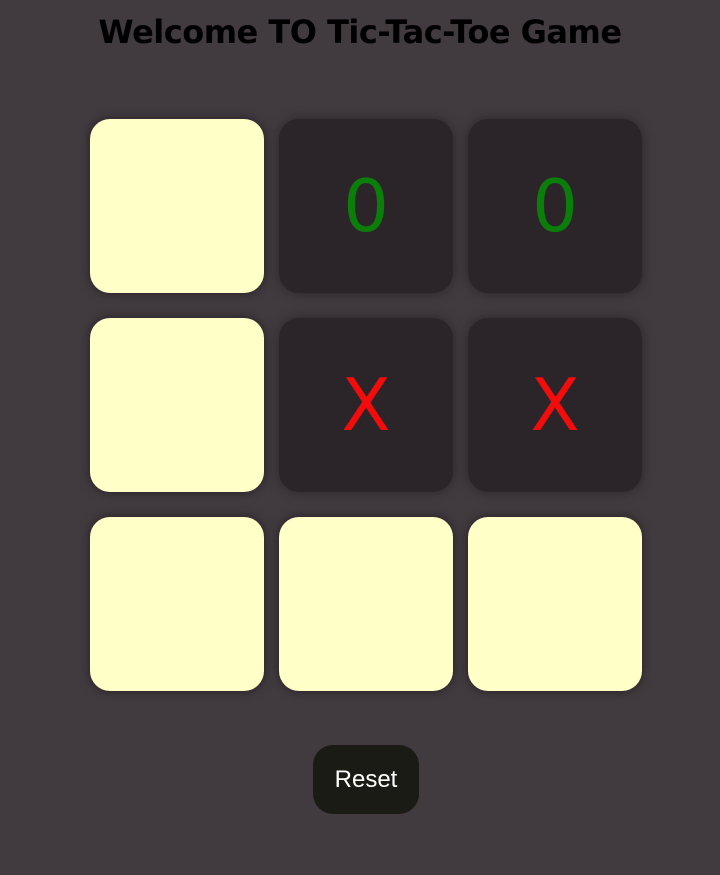  I want to click on board-cell-6: X, so click(555, 405).